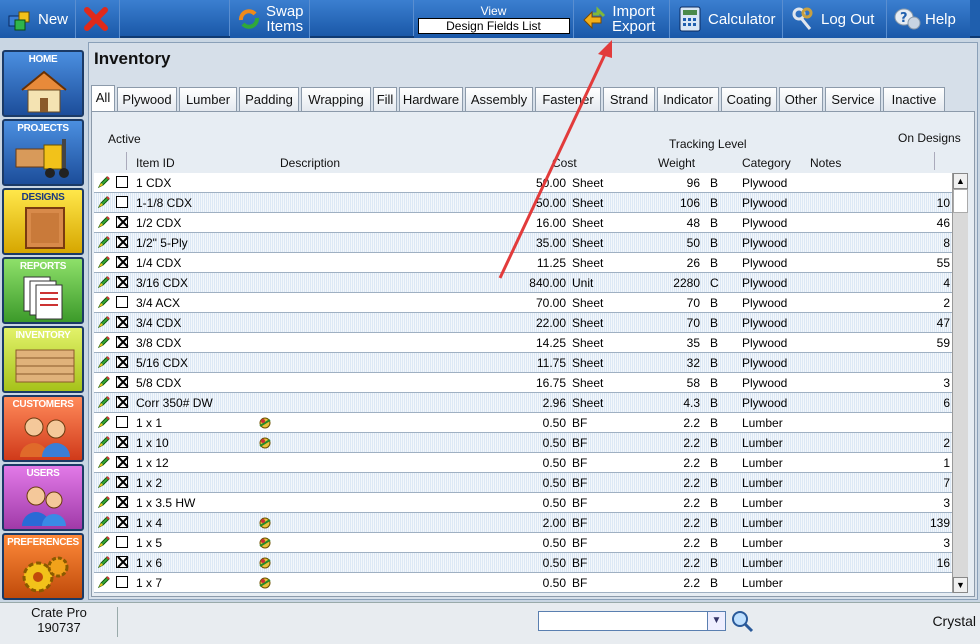 The width and height of the screenshot is (980, 644). What do you see at coordinates (524, 523) in the screenshot?
I see `table-row: 1 x 4 2.00 BF 2.2 B Lumber 139` at bounding box center [524, 523].